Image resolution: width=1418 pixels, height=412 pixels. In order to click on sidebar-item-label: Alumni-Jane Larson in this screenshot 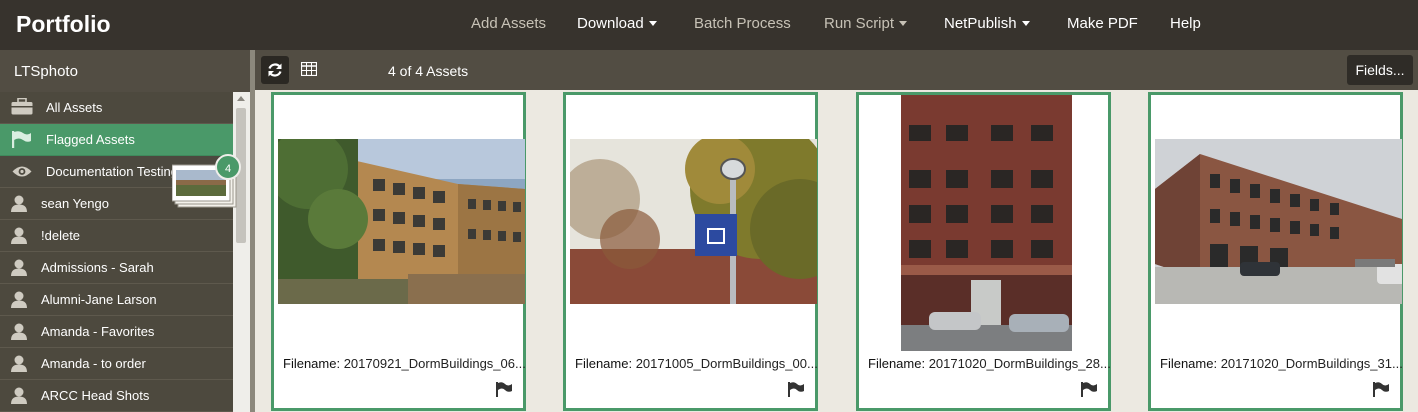, I will do `click(99, 299)`.